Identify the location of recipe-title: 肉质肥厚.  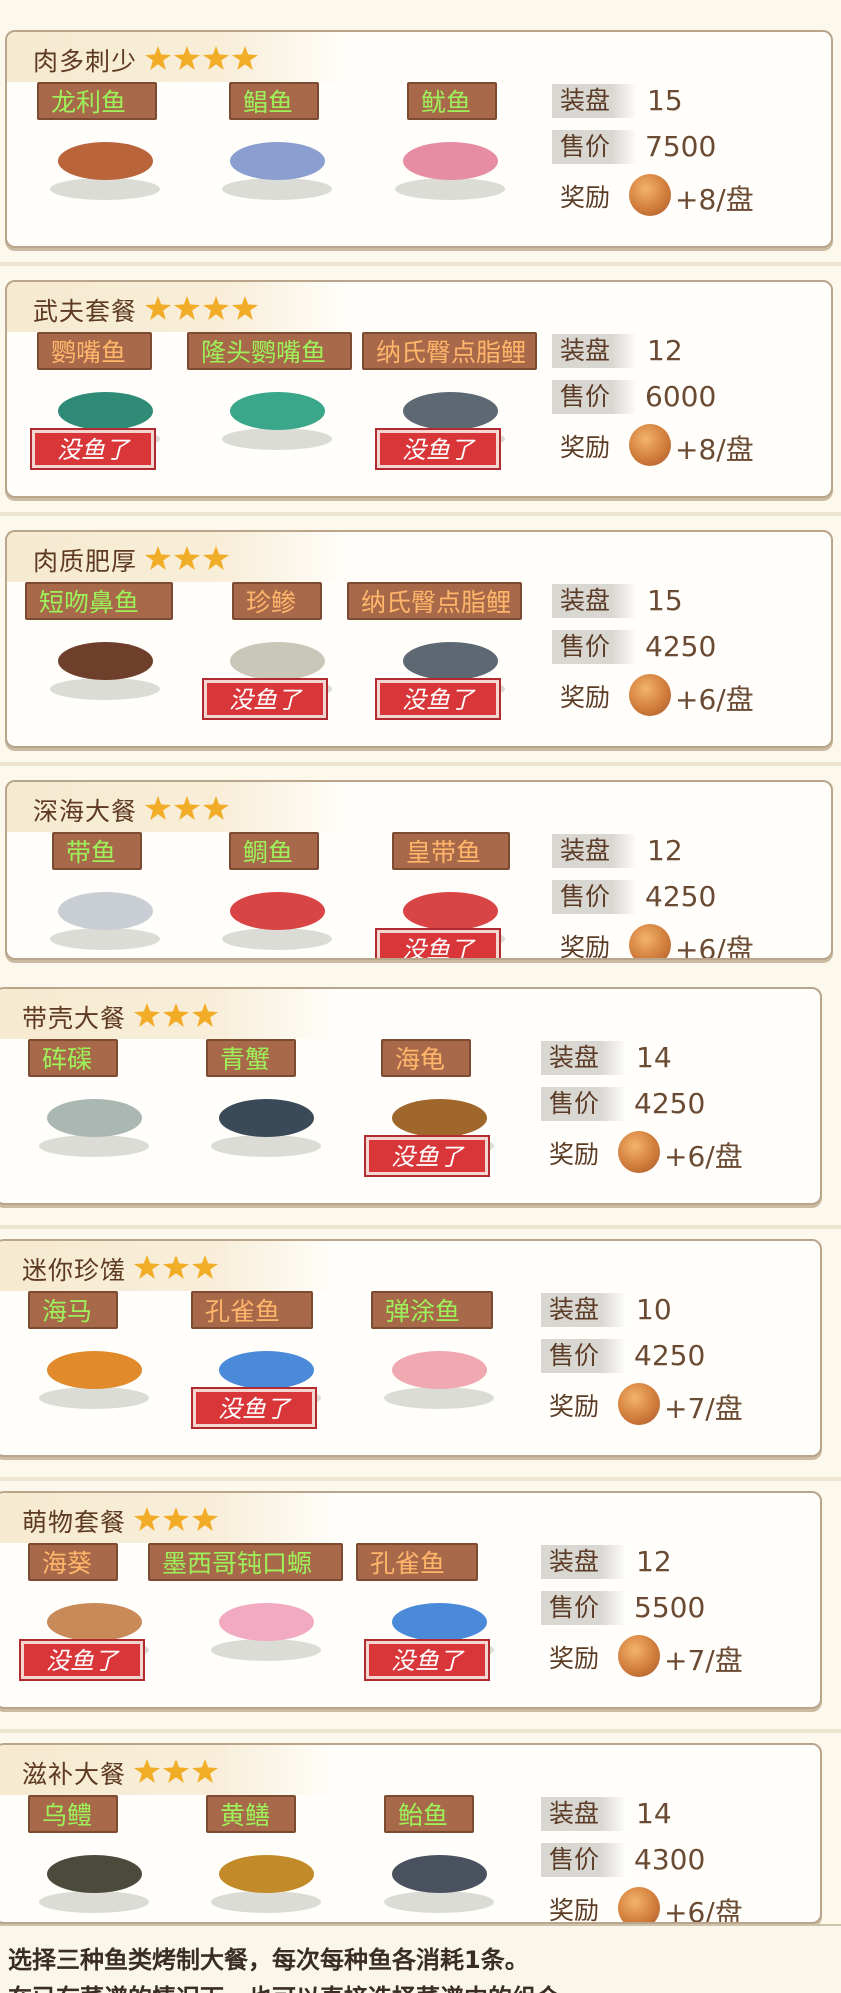
(85, 561).